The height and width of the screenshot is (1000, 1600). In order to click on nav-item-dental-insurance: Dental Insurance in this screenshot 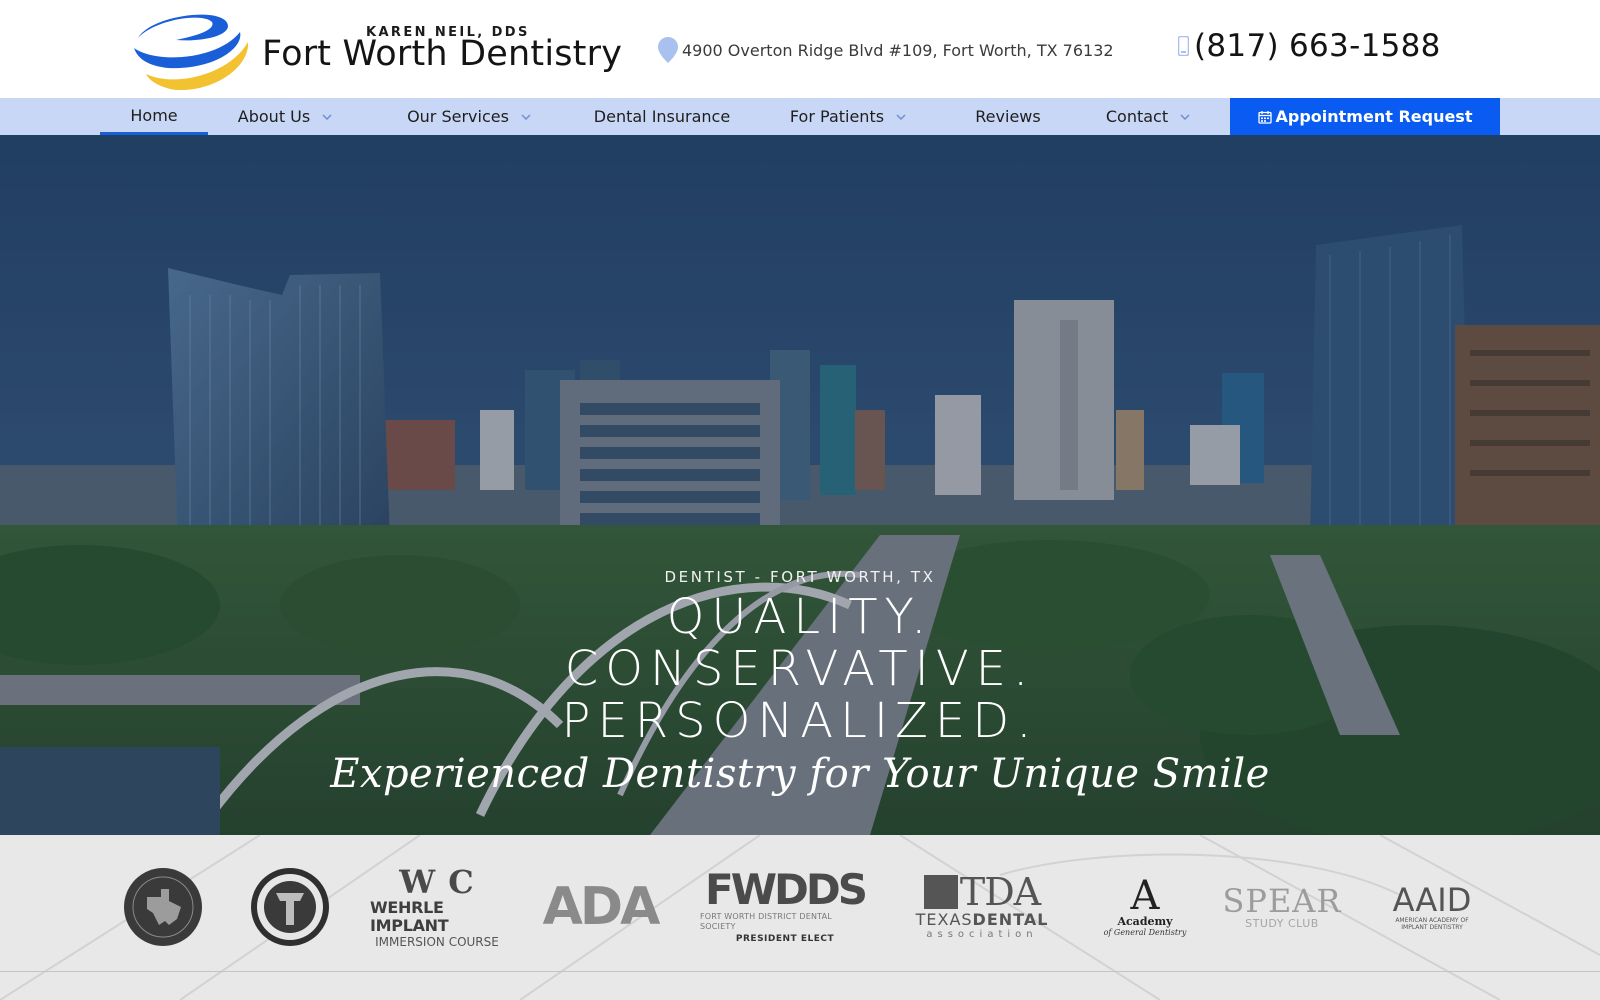, I will do `click(662, 116)`.